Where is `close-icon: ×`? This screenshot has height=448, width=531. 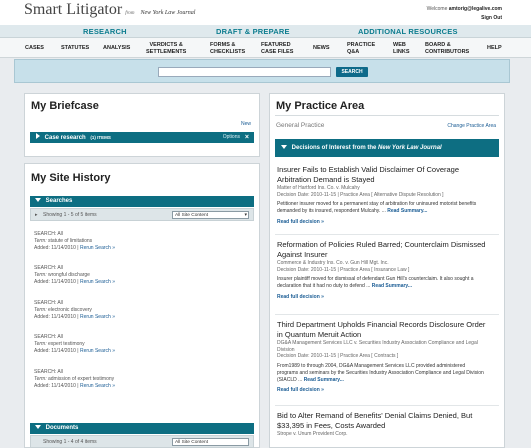
close-icon: × is located at coordinates (247, 137).